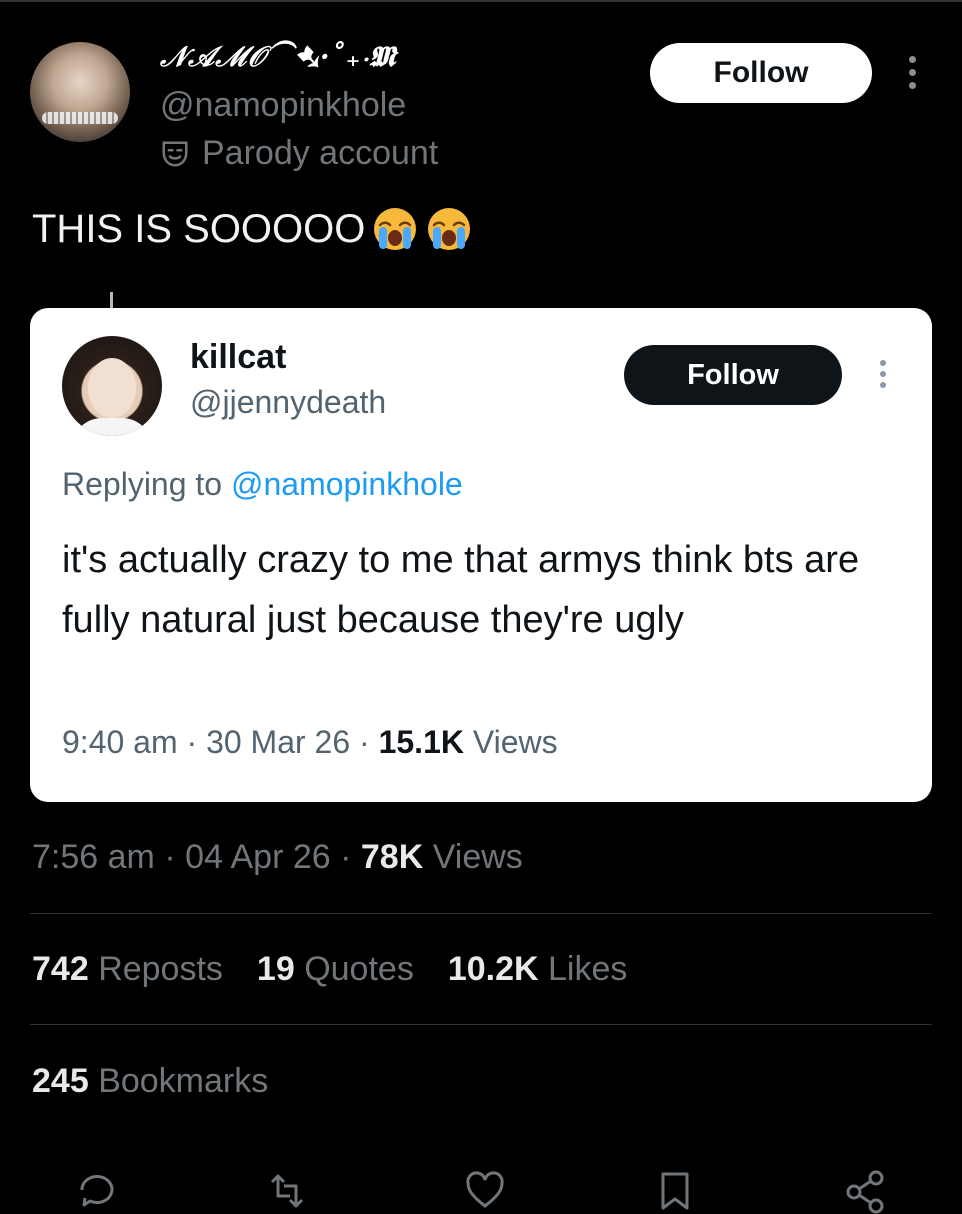 The image size is (962, 1214). Describe the element at coordinates (347, 484) in the screenshot. I see `replying-mention-link: @namopinkhole` at that location.